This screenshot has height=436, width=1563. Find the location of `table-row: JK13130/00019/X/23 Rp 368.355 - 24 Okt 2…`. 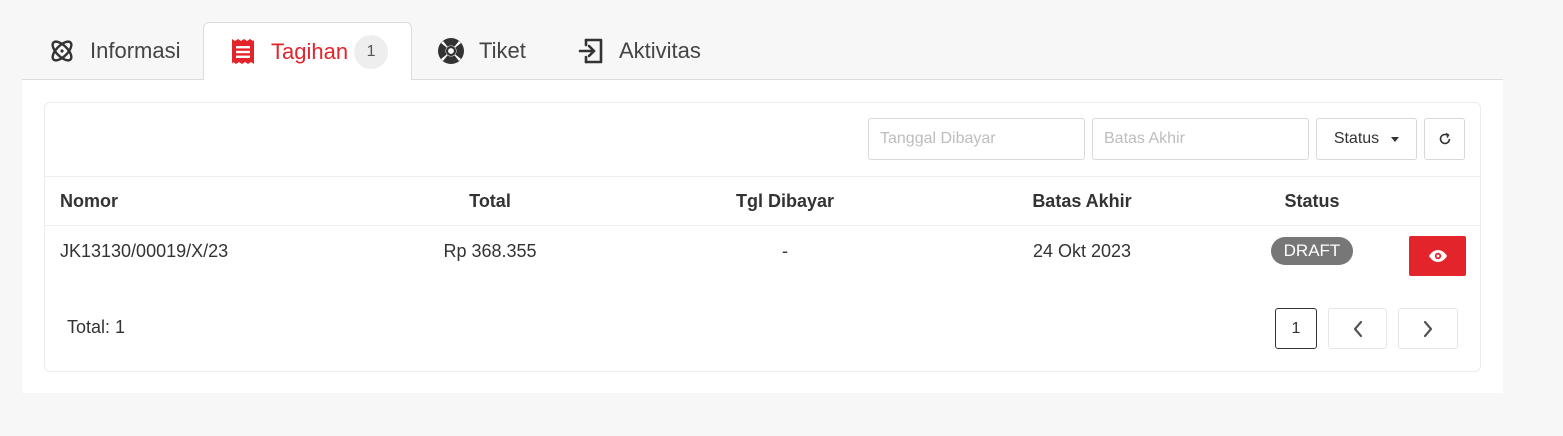

table-row: JK13130/00019/X/23 Rp 368.355 - 24 Okt 2… is located at coordinates (762, 251).